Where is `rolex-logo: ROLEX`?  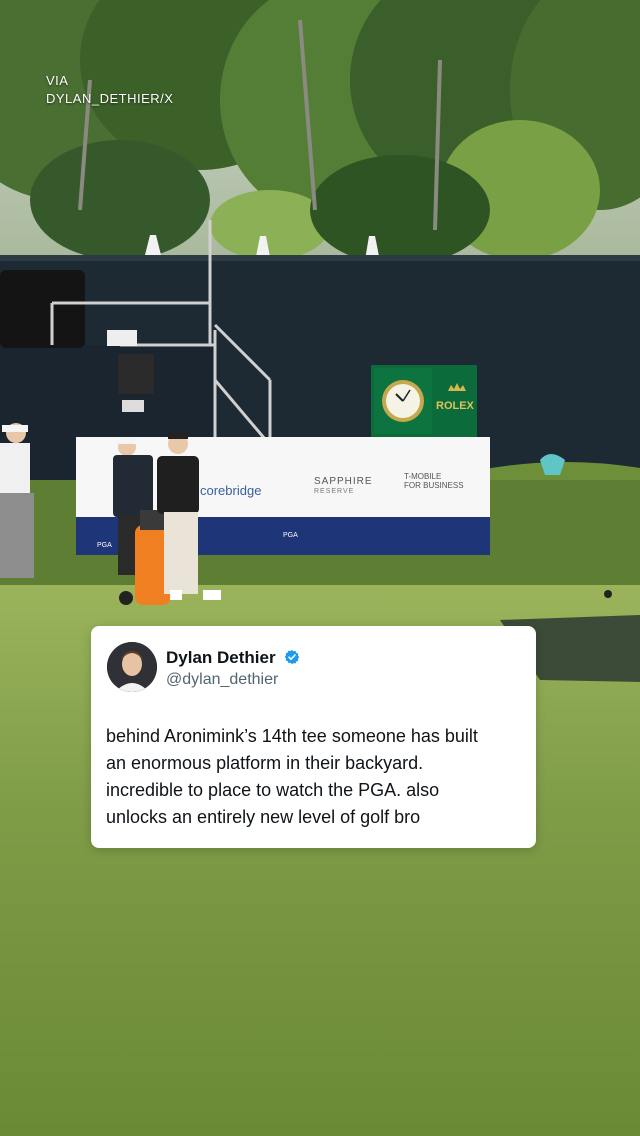 rolex-logo: ROLEX is located at coordinates (455, 406).